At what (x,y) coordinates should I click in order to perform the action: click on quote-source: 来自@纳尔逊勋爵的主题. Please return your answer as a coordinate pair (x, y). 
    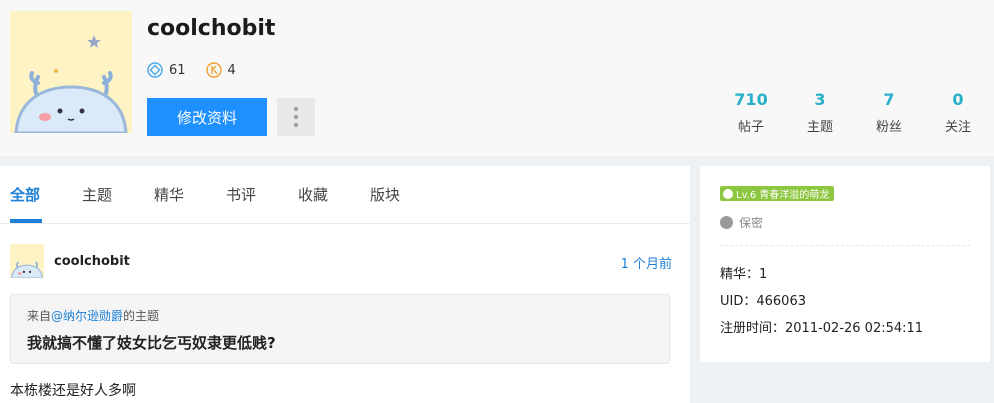
    Looking at the image, I should click on (93, 315).